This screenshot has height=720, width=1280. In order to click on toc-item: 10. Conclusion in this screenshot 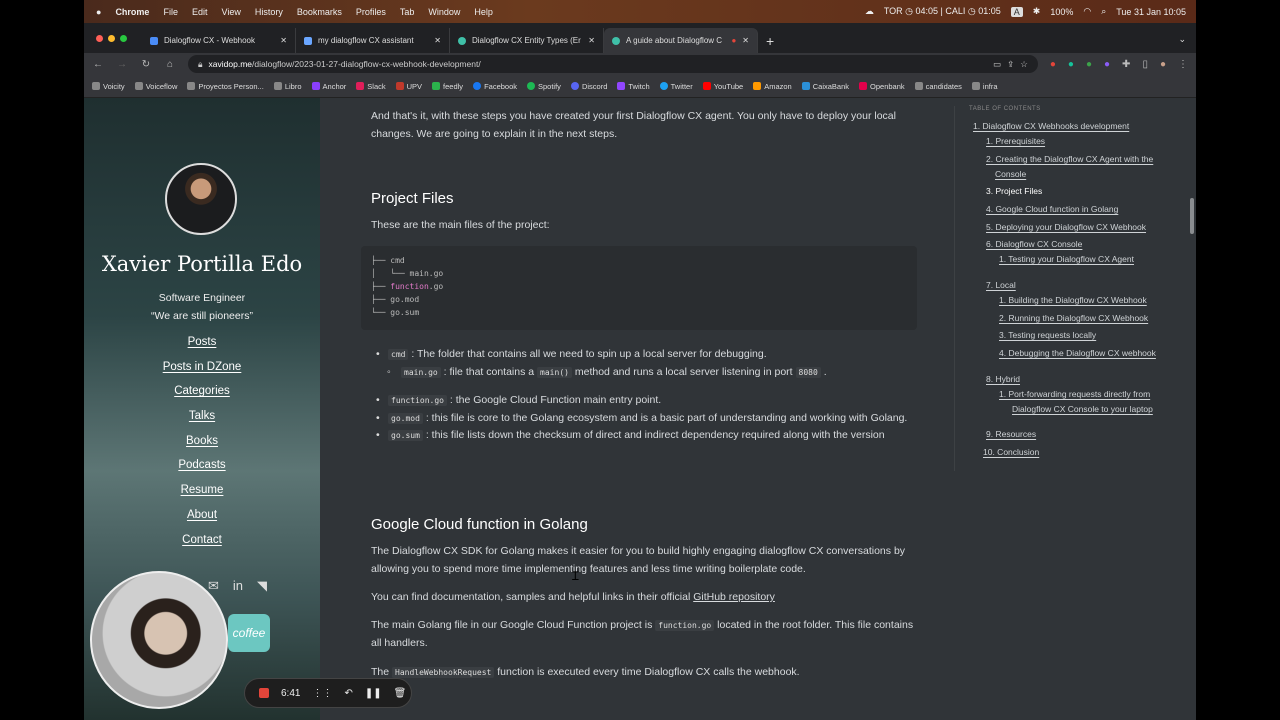, I will do `click(1011, 452)`.